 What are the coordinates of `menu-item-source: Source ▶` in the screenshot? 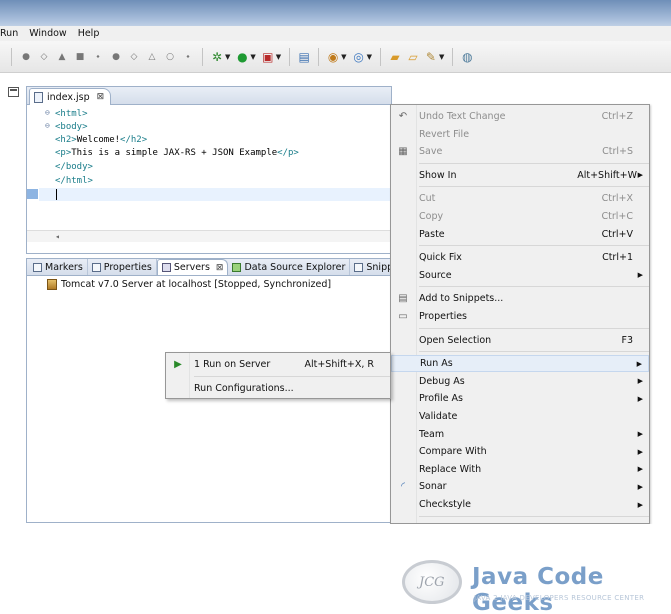 It's located at (520, 275).